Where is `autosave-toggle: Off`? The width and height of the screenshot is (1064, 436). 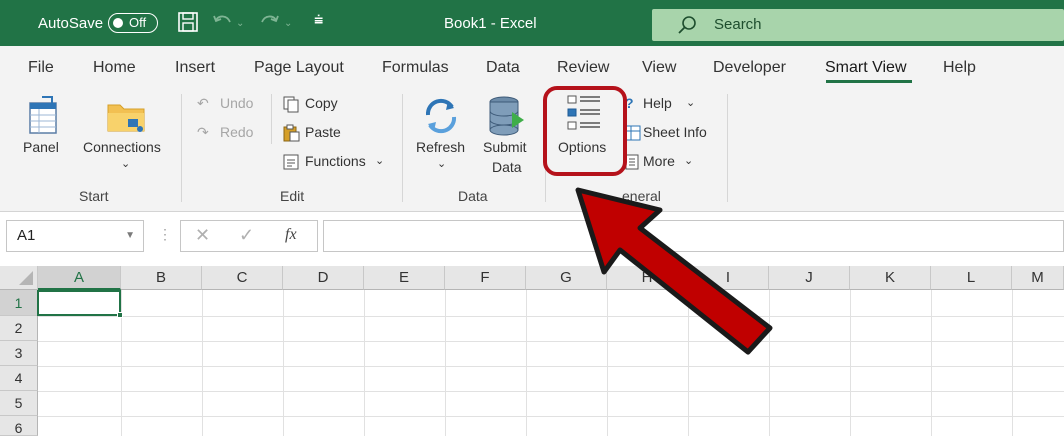
autosave-toggle: Off is located at coordinates (133, 23).